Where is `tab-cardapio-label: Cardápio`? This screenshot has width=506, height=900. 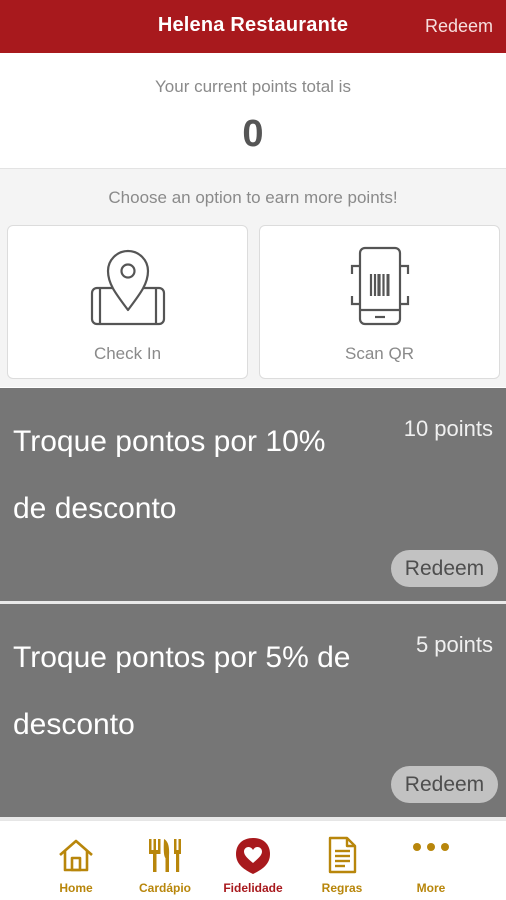 tab-cardapio-label: Cardápio is located at coordinates (164, 888).